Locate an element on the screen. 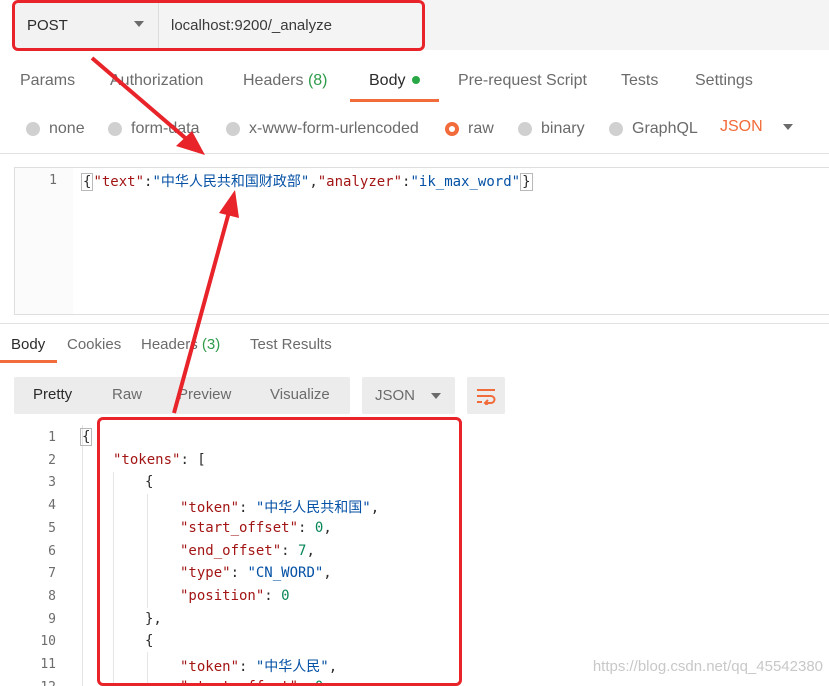 This screenshot has width=829, height=686. annotation-arrows is located at coordinates (164, 235).